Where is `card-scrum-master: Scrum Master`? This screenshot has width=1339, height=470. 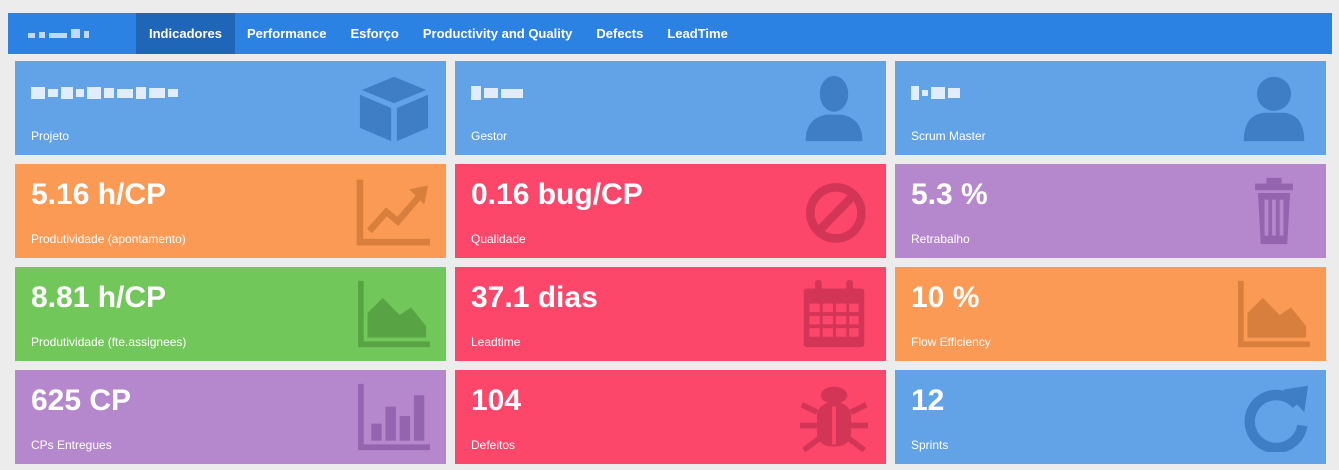
card-scrum-master: Scrum Master is located at coordinates (1110, 108).